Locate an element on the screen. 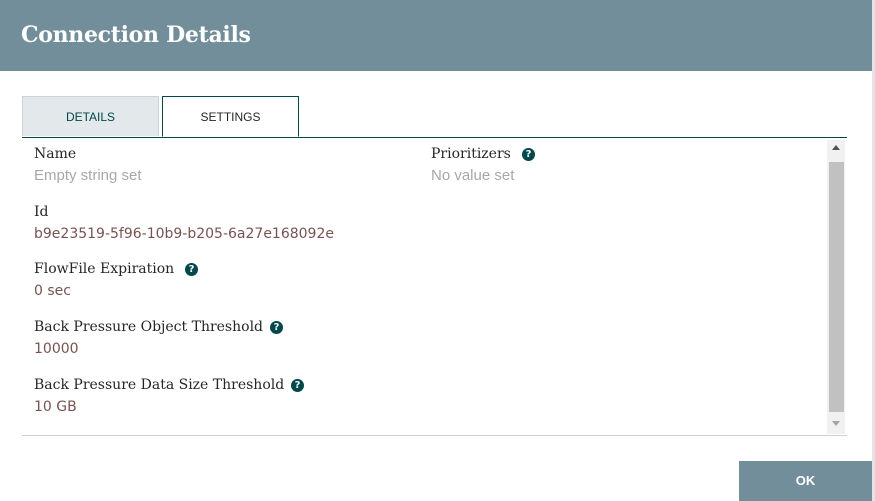  prioritizers-value: No value set is located at coordinates (473, 175).